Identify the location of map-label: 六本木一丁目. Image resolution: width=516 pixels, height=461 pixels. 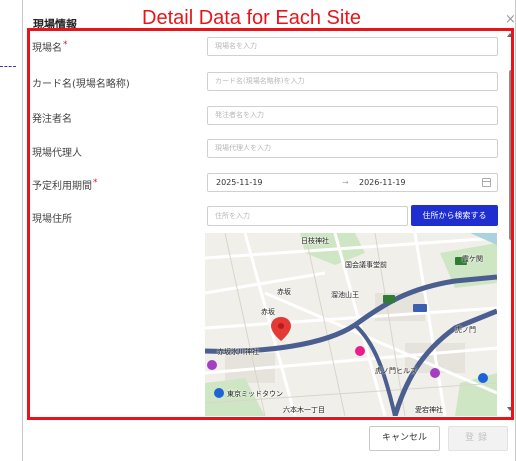
(304, 410).